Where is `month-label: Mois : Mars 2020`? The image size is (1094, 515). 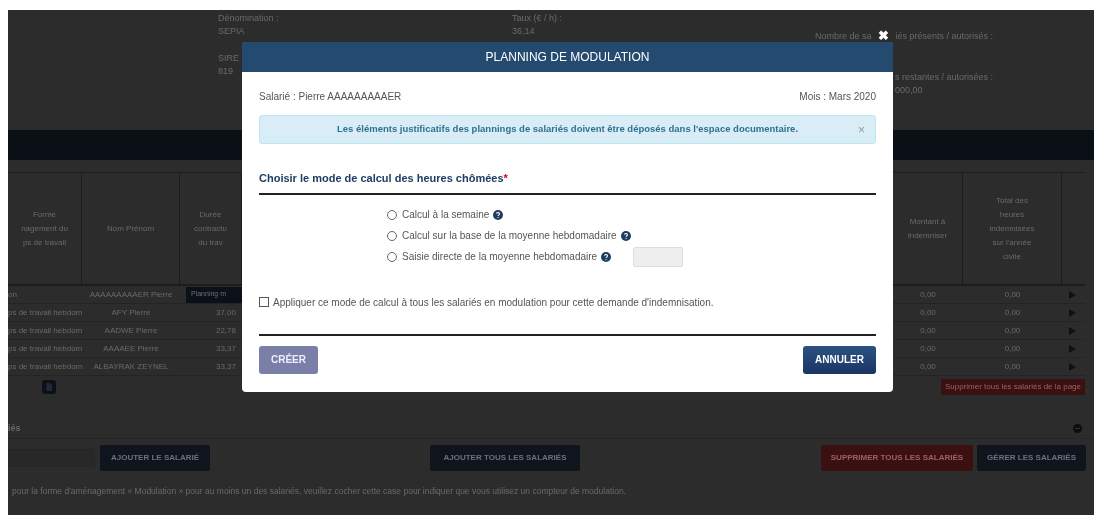 month-label: Mois : Mars 2020 is located at coordinates (837, 97).